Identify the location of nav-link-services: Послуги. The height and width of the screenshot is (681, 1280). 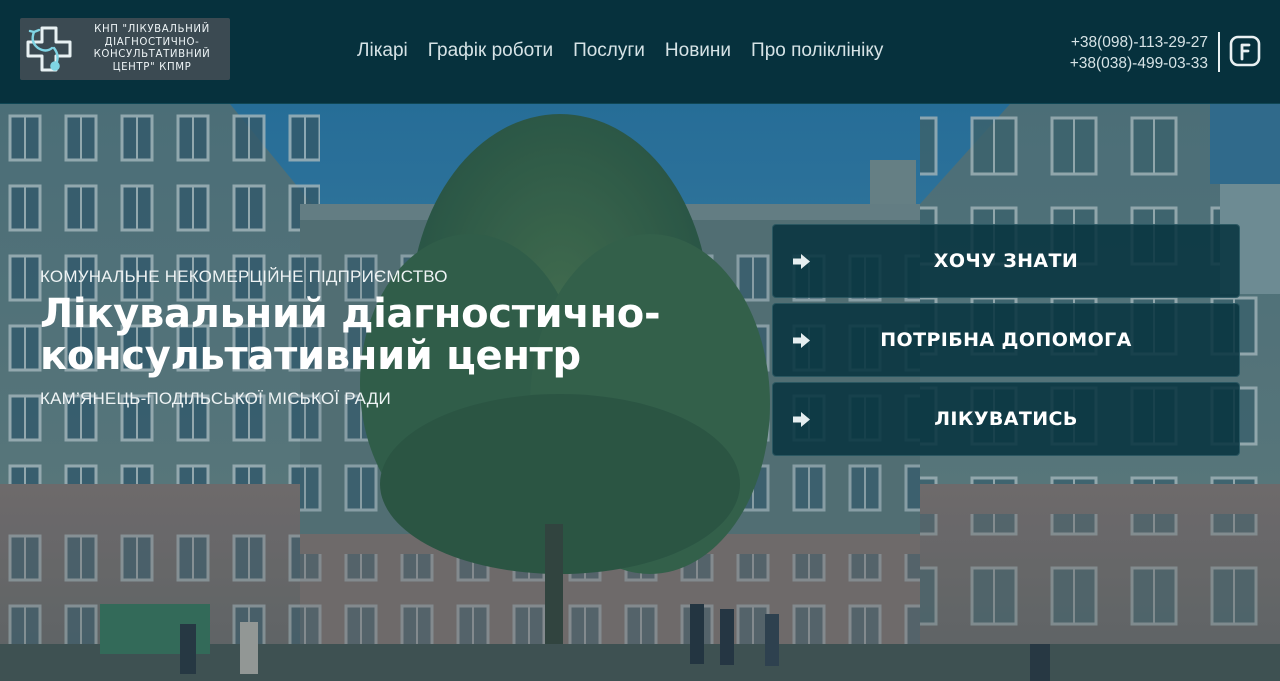
(609, 51).